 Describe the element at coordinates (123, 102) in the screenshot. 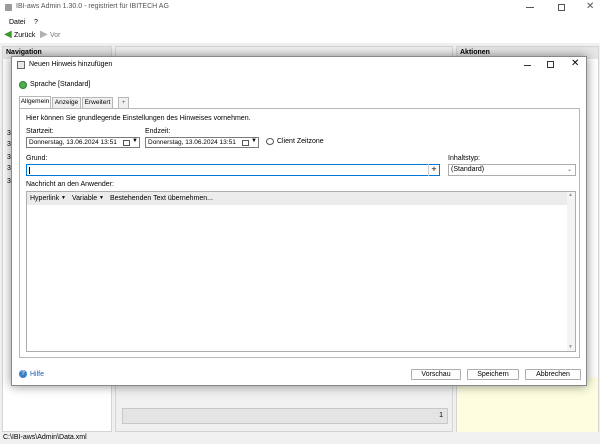

I see `tab-add: +` at that location.